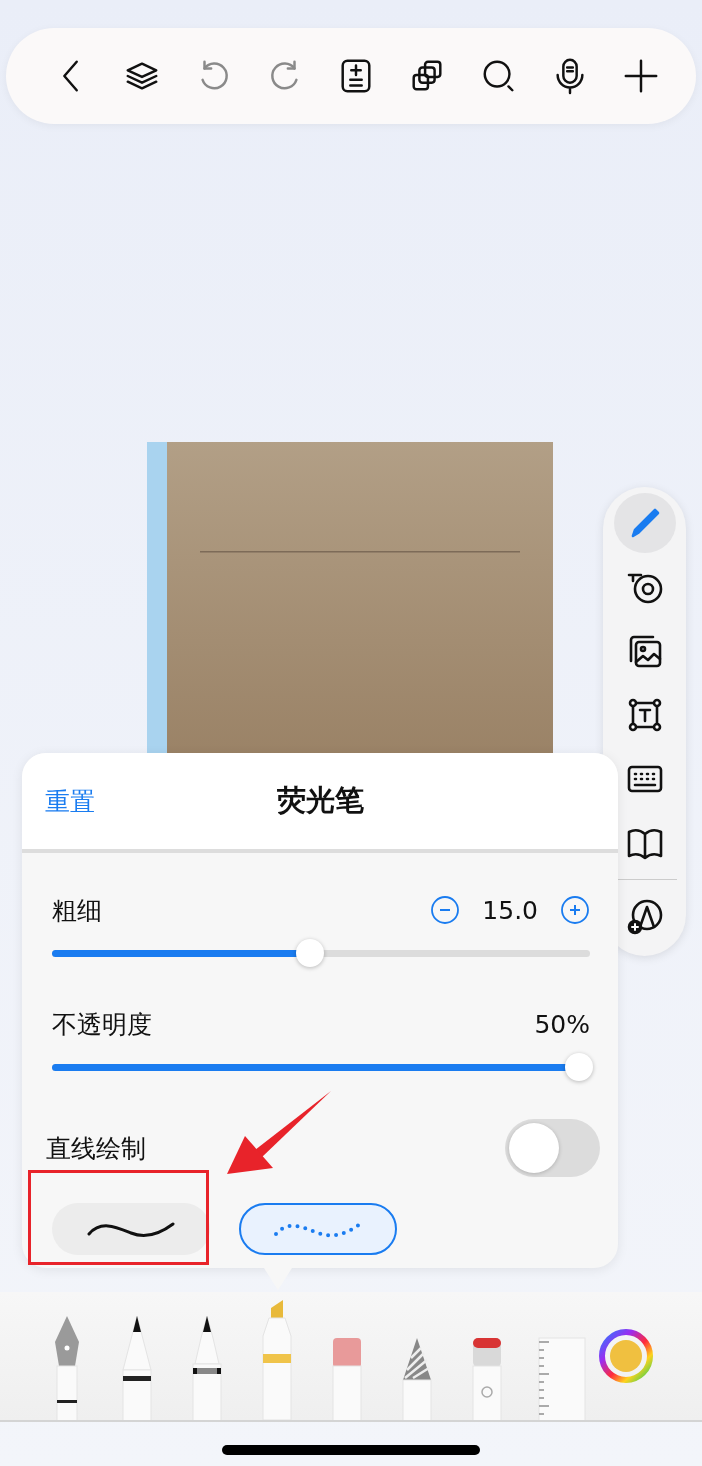 The image size is (702, 1466). I want to click on decrease-button, so click(445, 910).